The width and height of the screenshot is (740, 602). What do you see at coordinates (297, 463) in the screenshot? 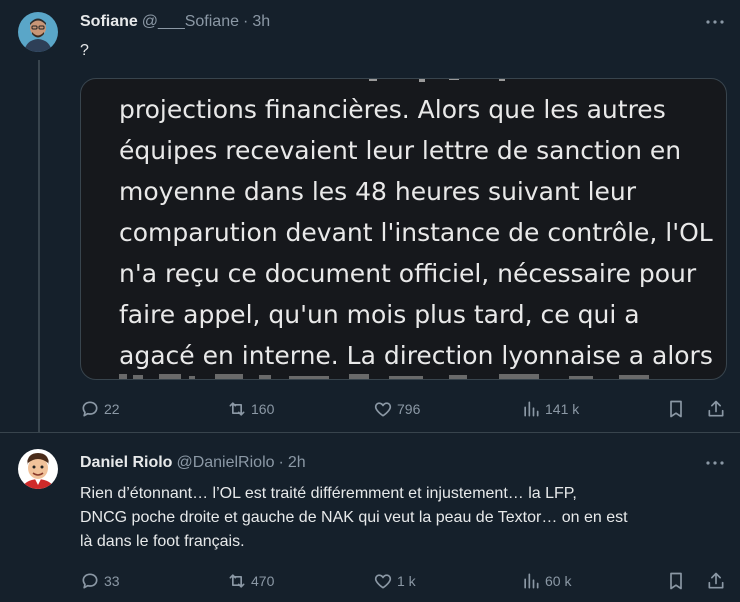
I see `timestamp: 2h` at bounding box center [297, 463].